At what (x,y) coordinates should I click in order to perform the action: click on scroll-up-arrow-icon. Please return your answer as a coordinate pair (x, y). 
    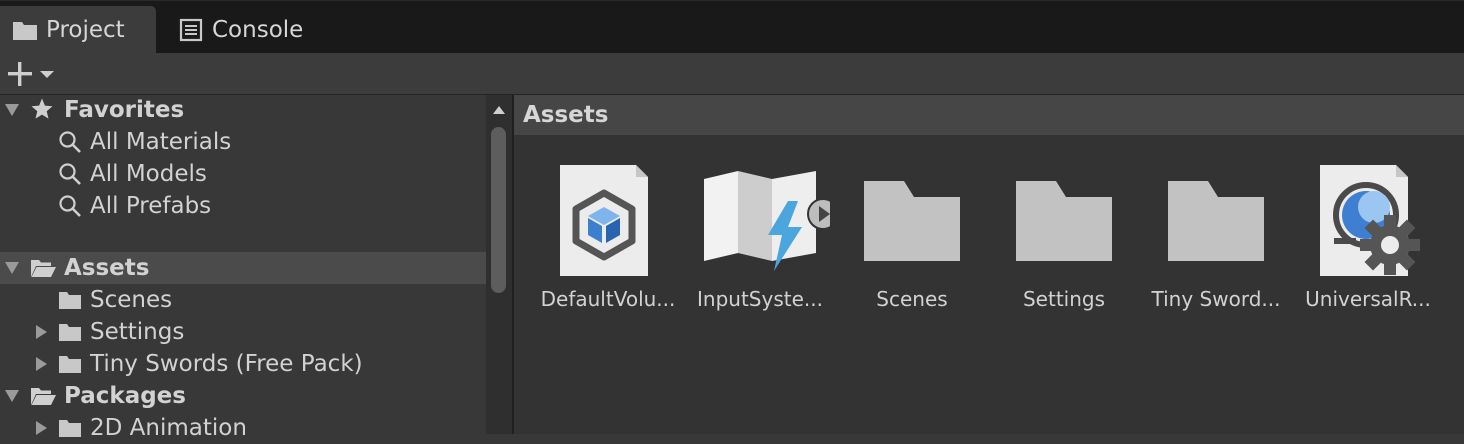
    Looking at the image, I should click on (499, 110).